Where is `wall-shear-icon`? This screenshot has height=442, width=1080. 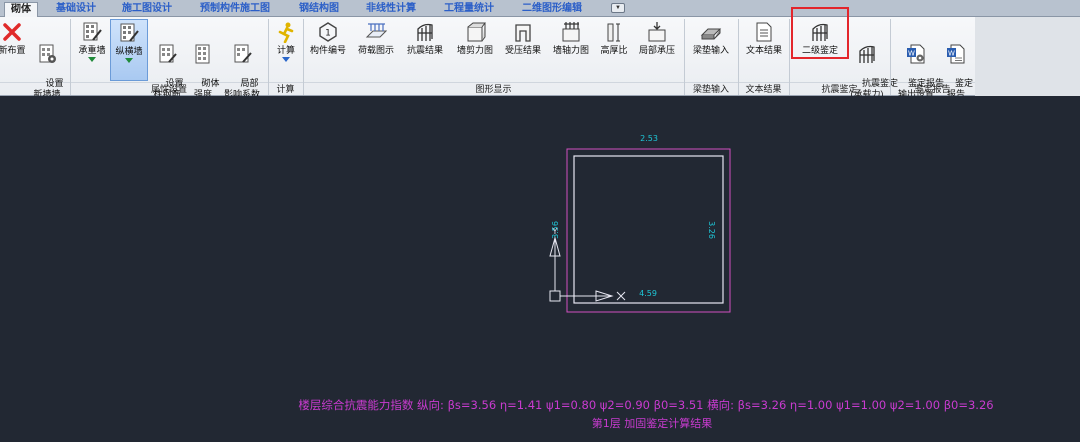 wall-shear-icon is located at coordinates (476, 32).